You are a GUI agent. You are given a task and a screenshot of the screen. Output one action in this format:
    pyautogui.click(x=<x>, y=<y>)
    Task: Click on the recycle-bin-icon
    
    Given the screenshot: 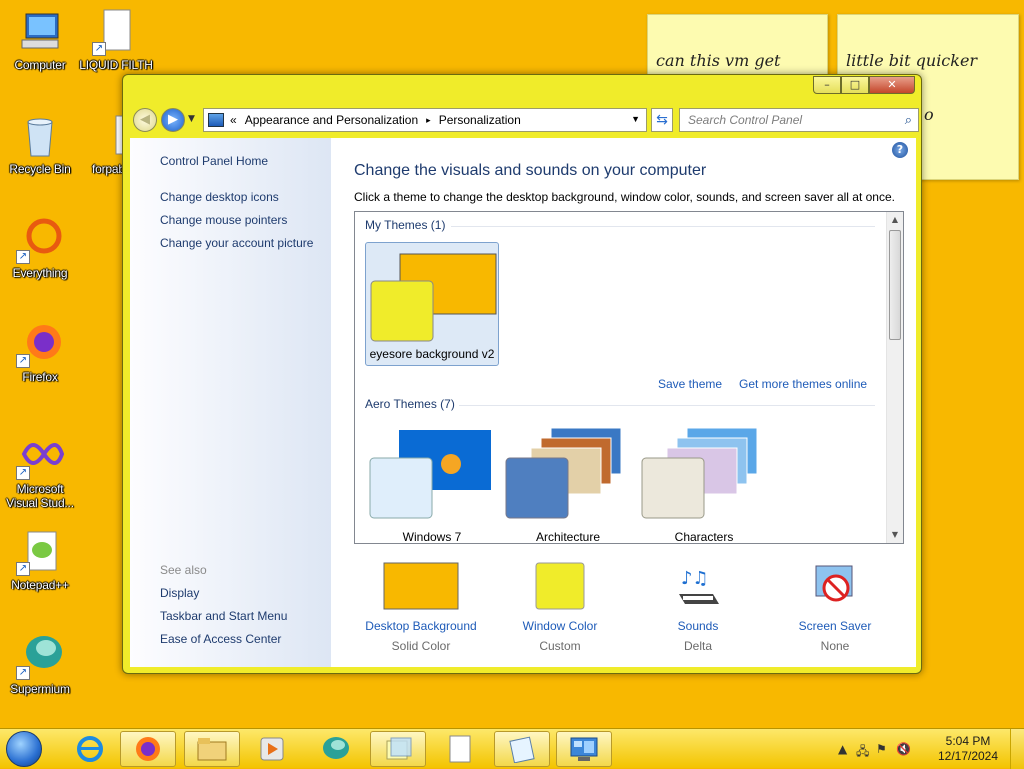 What is the action you would take?
    pyautogui.click(x=40, y=136)
    